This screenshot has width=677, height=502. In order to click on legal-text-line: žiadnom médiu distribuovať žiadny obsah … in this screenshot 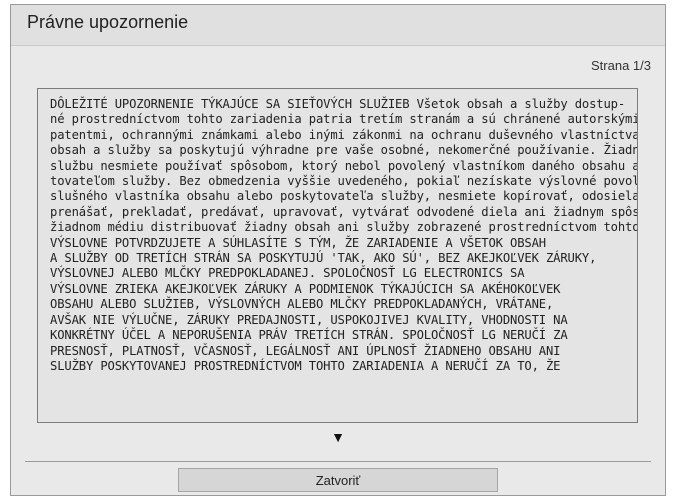, I will do `click(344, 227)`.